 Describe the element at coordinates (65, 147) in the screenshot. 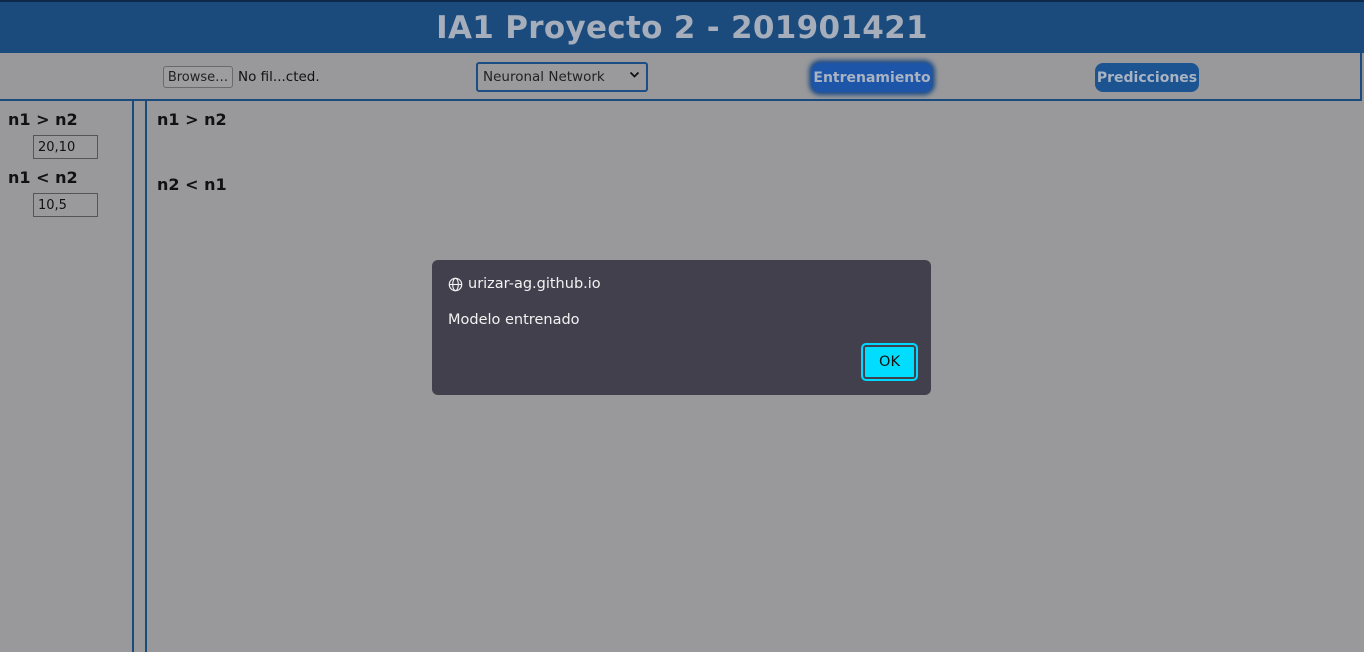

I see `input-n1-gt-n2: 20,10` at that location.